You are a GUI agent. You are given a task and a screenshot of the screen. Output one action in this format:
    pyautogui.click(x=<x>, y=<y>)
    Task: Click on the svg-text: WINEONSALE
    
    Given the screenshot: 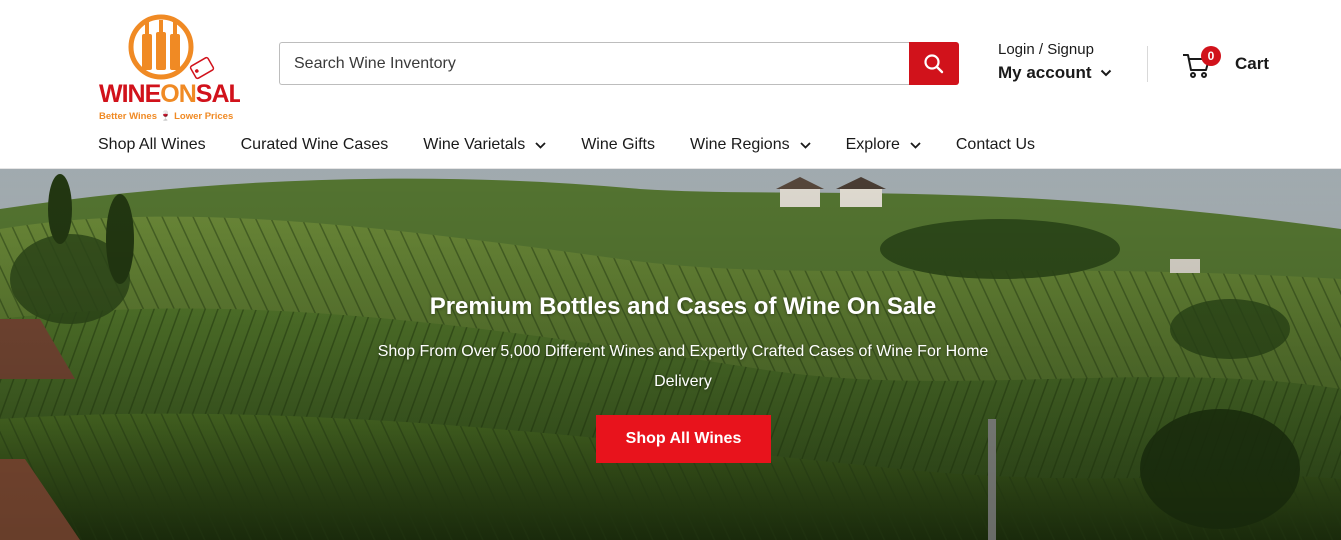 What is the action you would take?
    pyautogui.click(x=169, y=94)
    